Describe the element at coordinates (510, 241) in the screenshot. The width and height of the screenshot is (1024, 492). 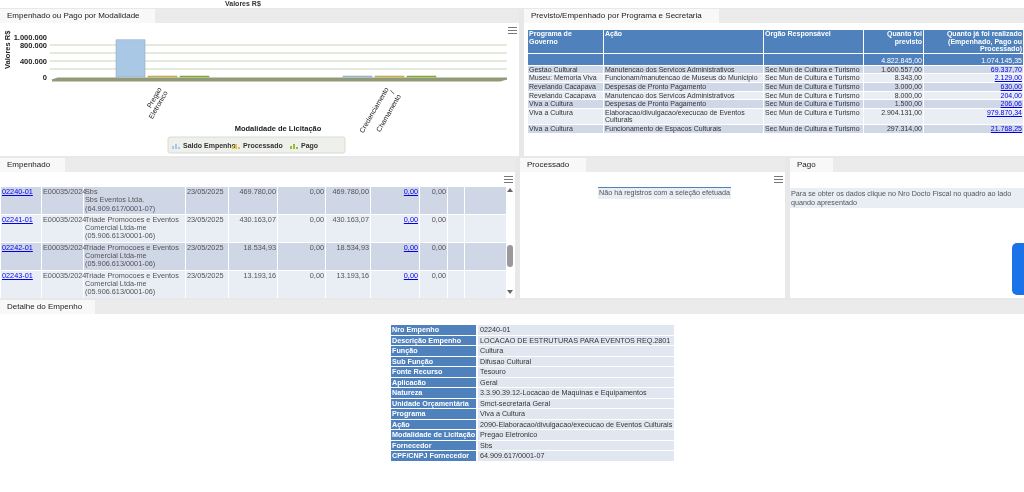
I see `scrollbar` at that location.